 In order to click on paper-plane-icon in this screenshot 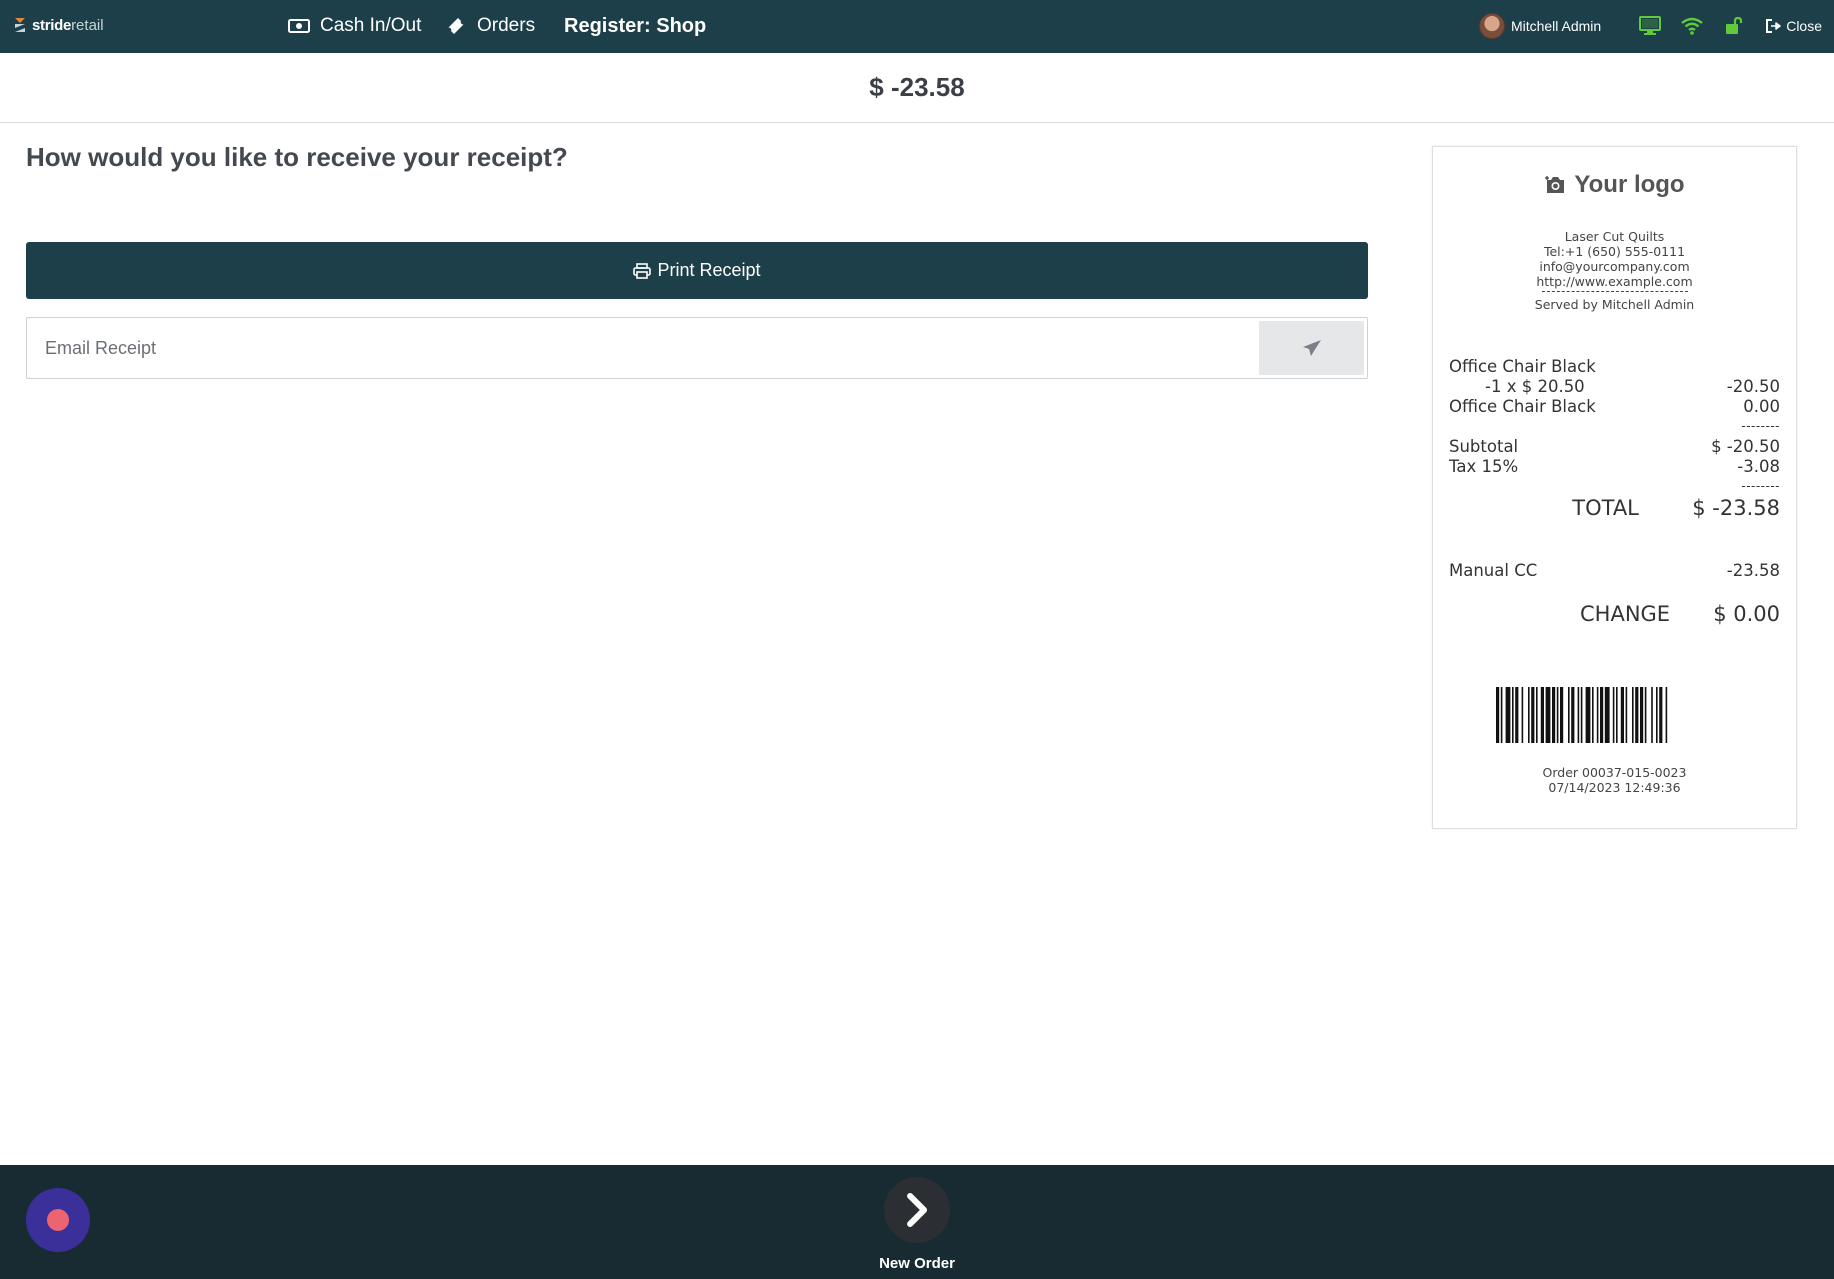, I will do `click(1311, 348)`.